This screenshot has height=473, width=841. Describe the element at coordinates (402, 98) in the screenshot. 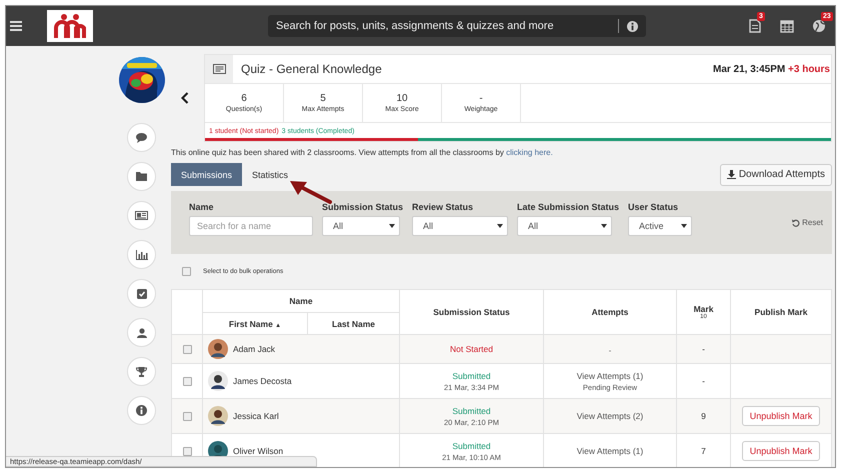

I see `stat-value: 10` at that location.